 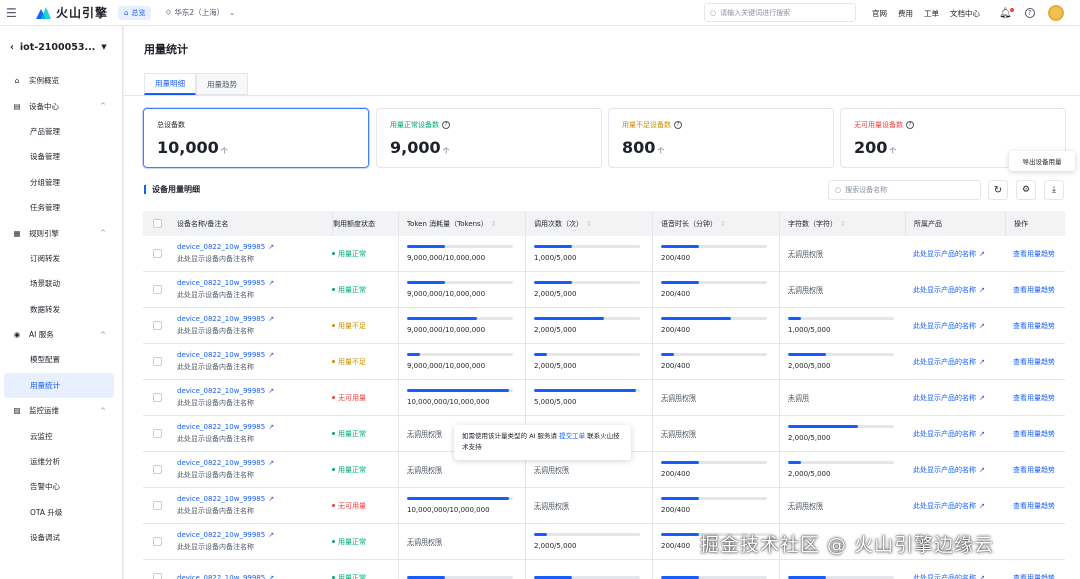 I want to click on sidebar-item-0: ⌂ 实例概览, so click(x=61, y=80).